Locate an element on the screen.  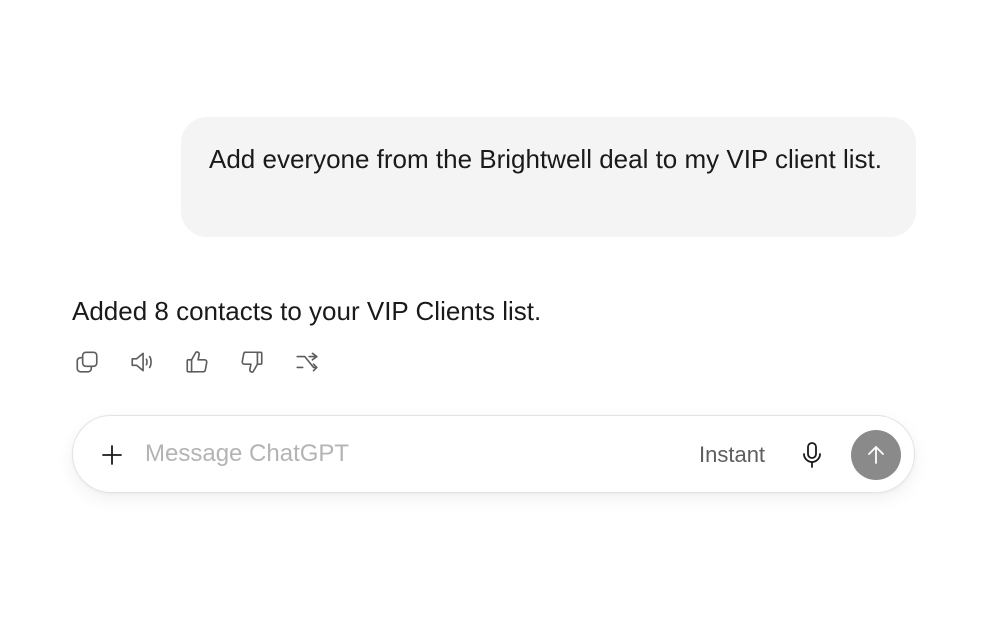
bad-response-button is located at coordinates (252, 362).